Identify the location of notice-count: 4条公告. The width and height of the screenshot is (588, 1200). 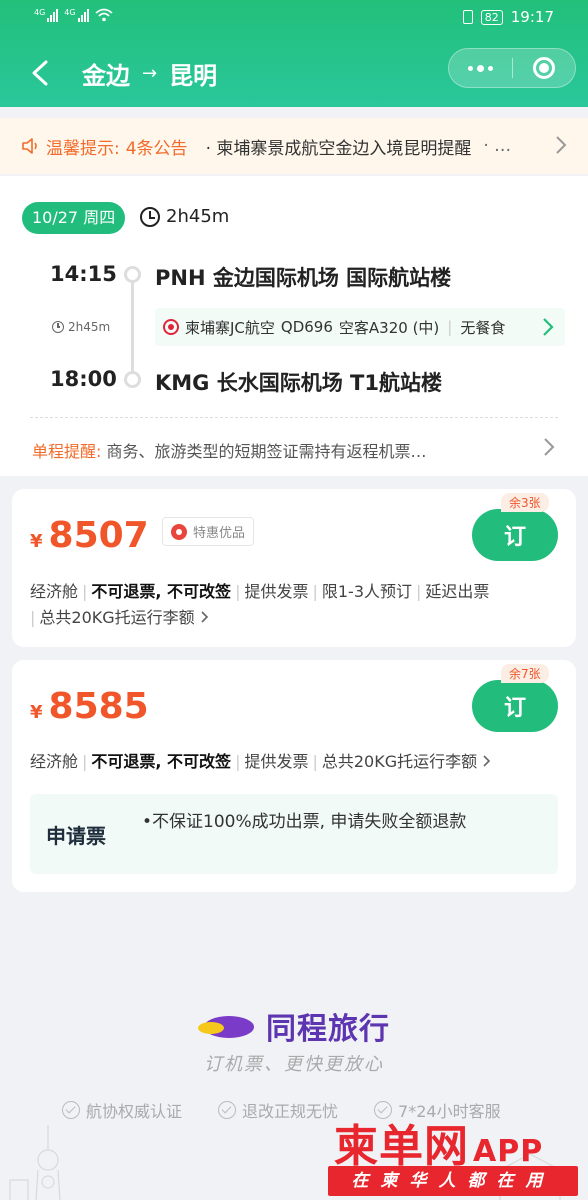
(156, 148).